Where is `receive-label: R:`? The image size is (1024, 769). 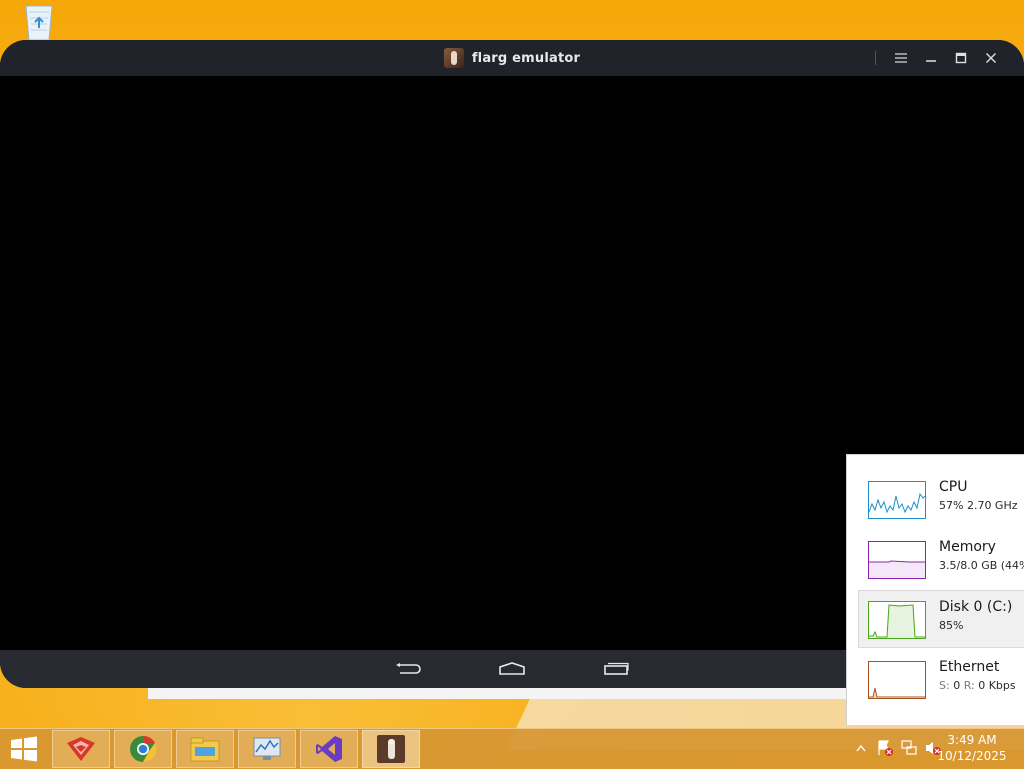
receive-label: R: is located at coordinates (969, 685).